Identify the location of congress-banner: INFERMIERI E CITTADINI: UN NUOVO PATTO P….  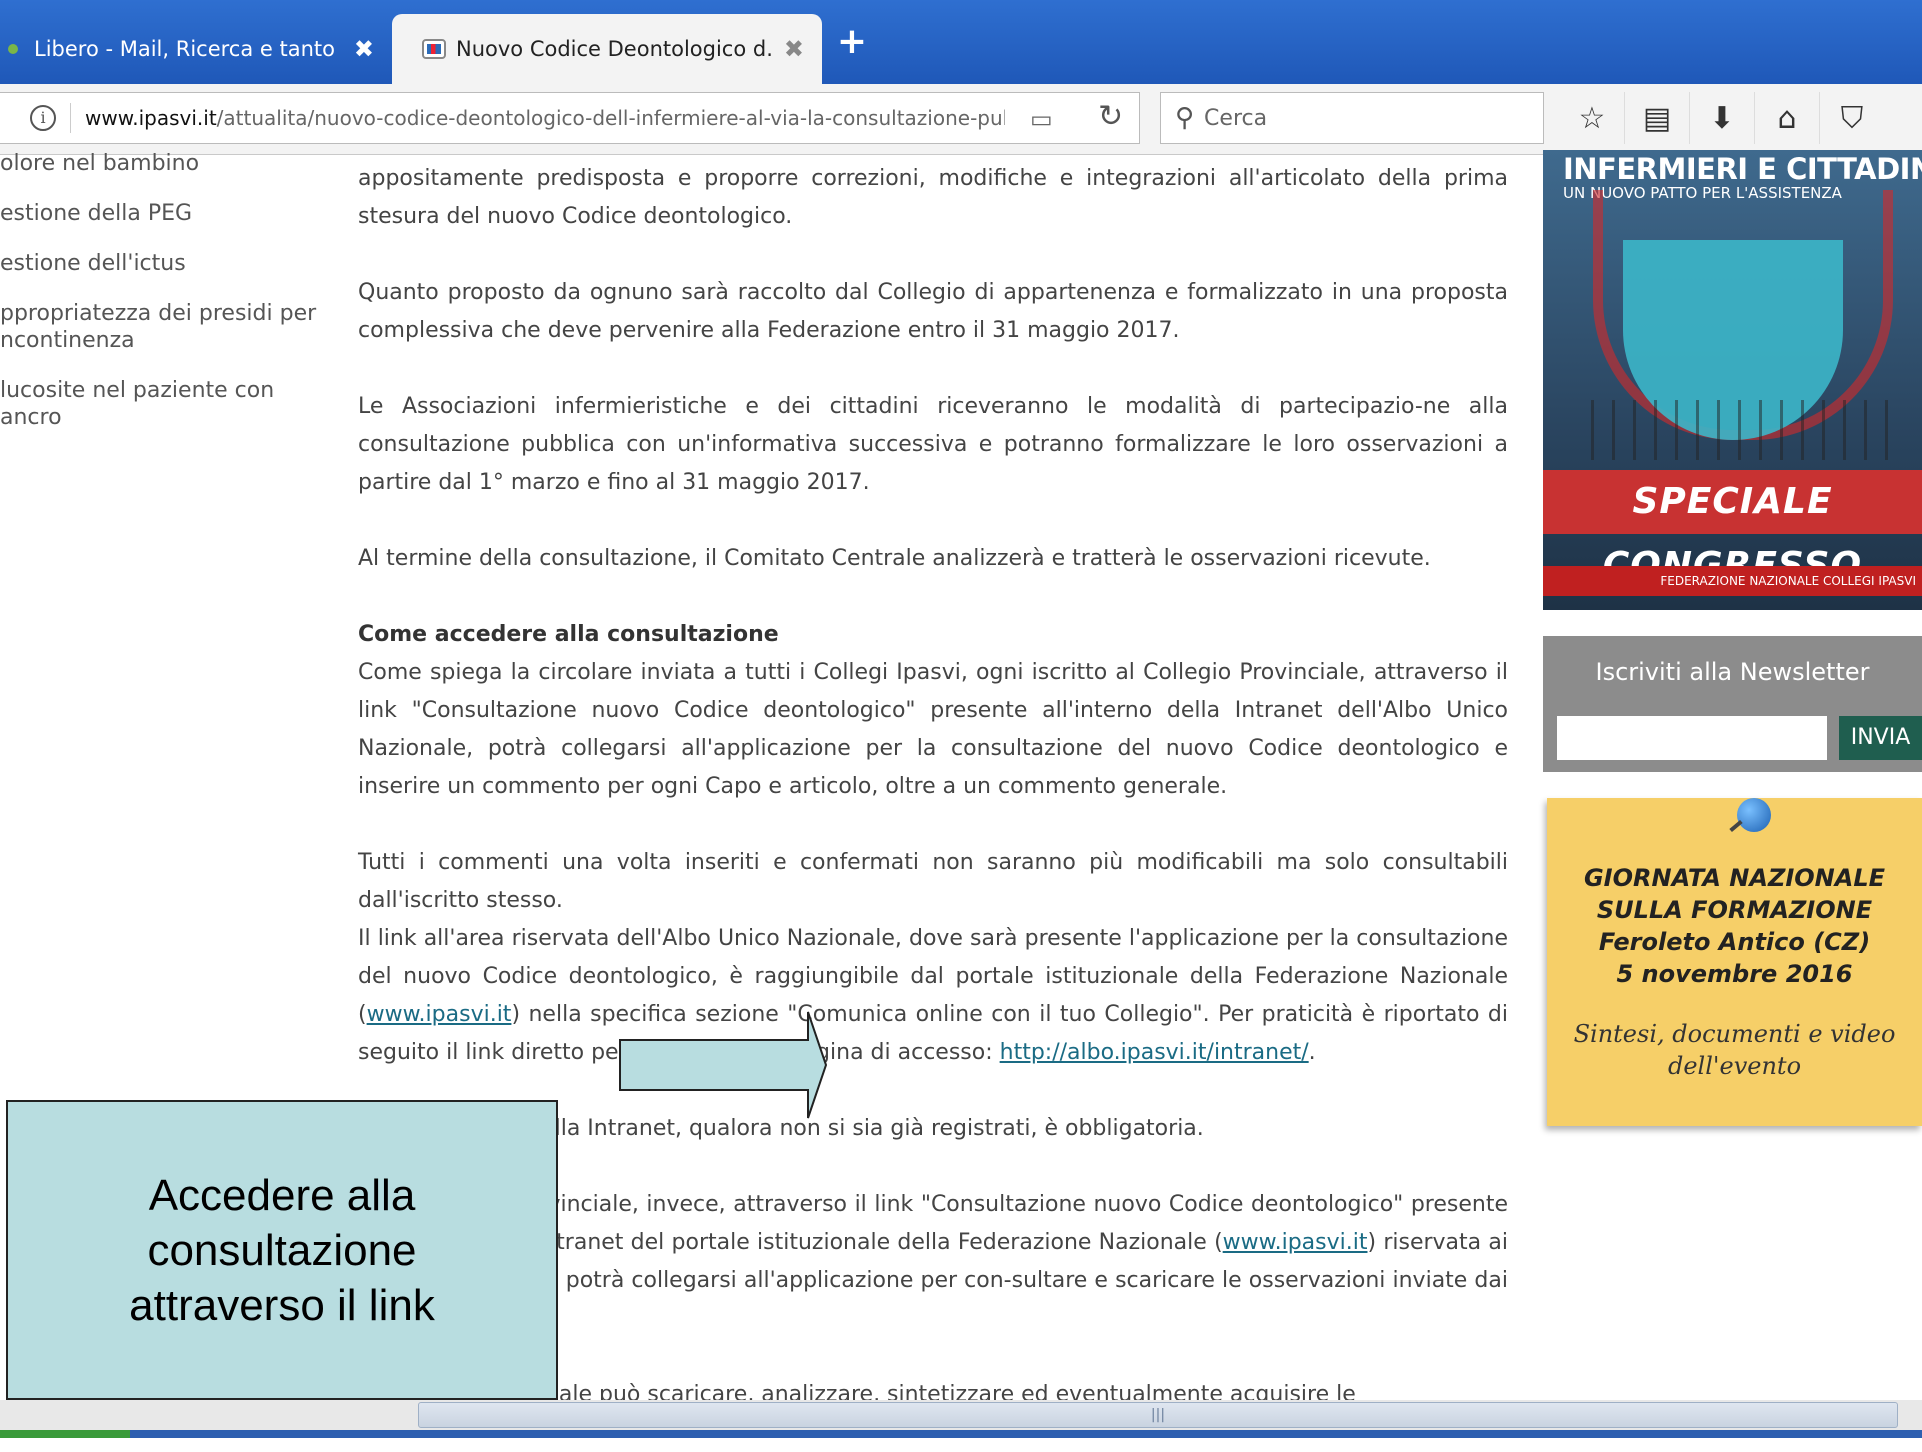
(1732, 380).